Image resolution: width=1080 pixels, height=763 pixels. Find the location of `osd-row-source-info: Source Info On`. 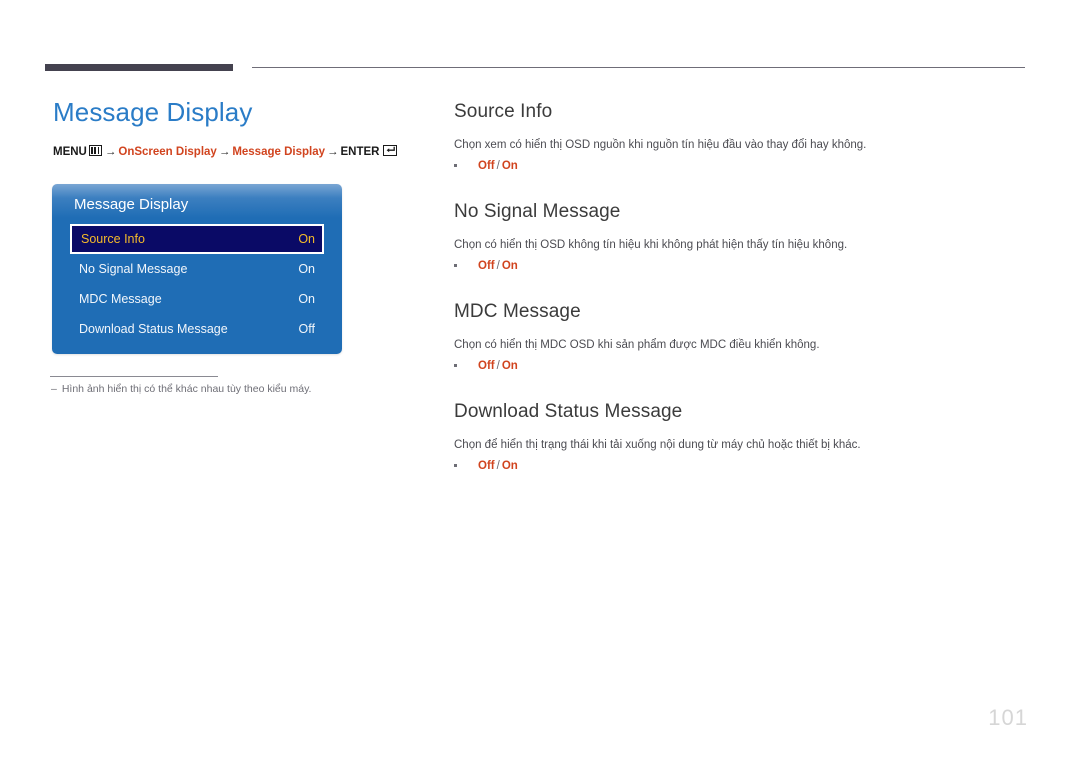

osd-row-source-info: Source Info On is located at coordinates (197, 239).